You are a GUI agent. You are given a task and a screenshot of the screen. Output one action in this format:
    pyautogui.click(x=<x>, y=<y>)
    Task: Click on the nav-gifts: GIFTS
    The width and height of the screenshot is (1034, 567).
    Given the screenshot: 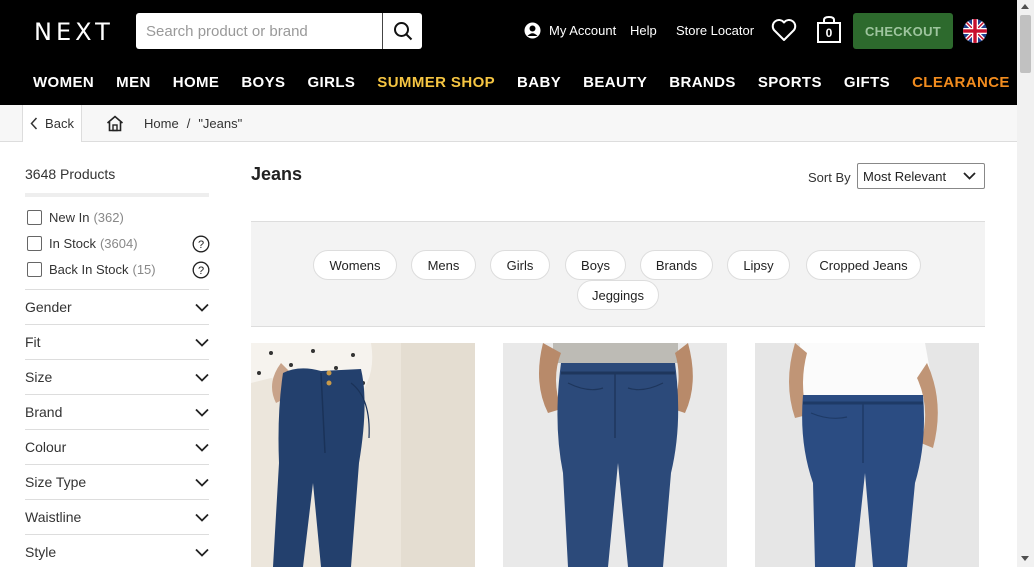 What is the action you would take?
    pyautogui.click(x=867, y=82)
    